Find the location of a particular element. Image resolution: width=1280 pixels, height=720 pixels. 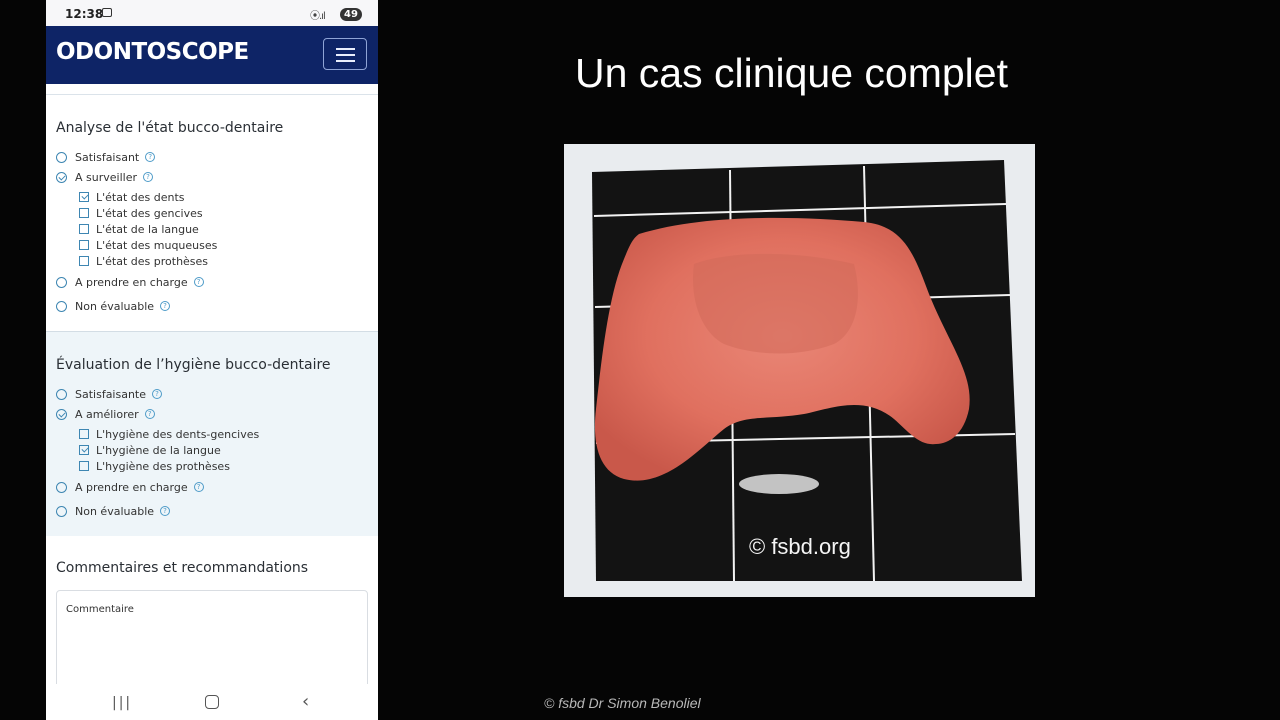

section-title: Analyse de l'état bucco-dentaire is located at coordinates (170, 128).